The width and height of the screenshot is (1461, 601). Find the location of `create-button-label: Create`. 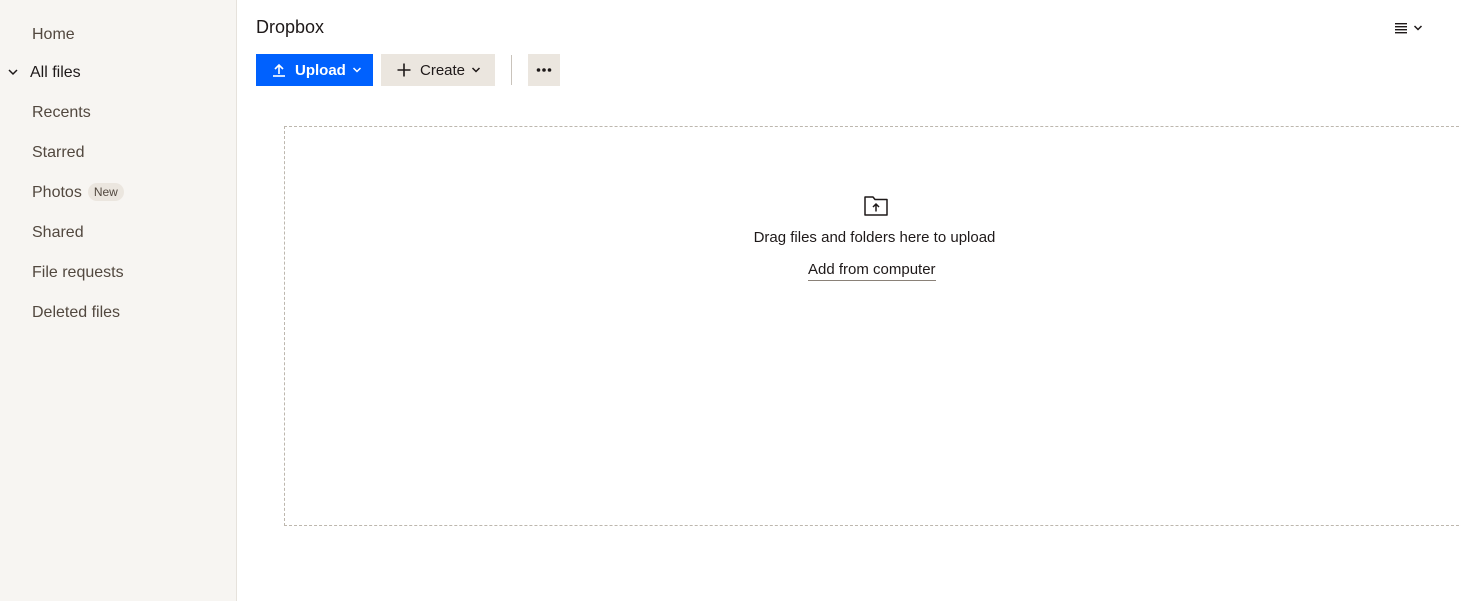

create-button-label: Create is located at coordinates (443, 70).